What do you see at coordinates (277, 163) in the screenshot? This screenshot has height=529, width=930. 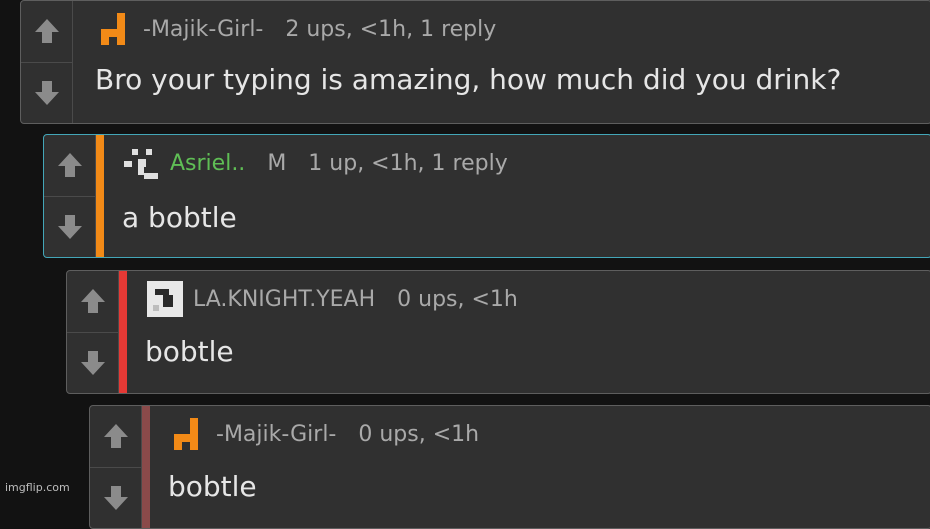 I see `user-flair: M` at bounding box center [277, 163].